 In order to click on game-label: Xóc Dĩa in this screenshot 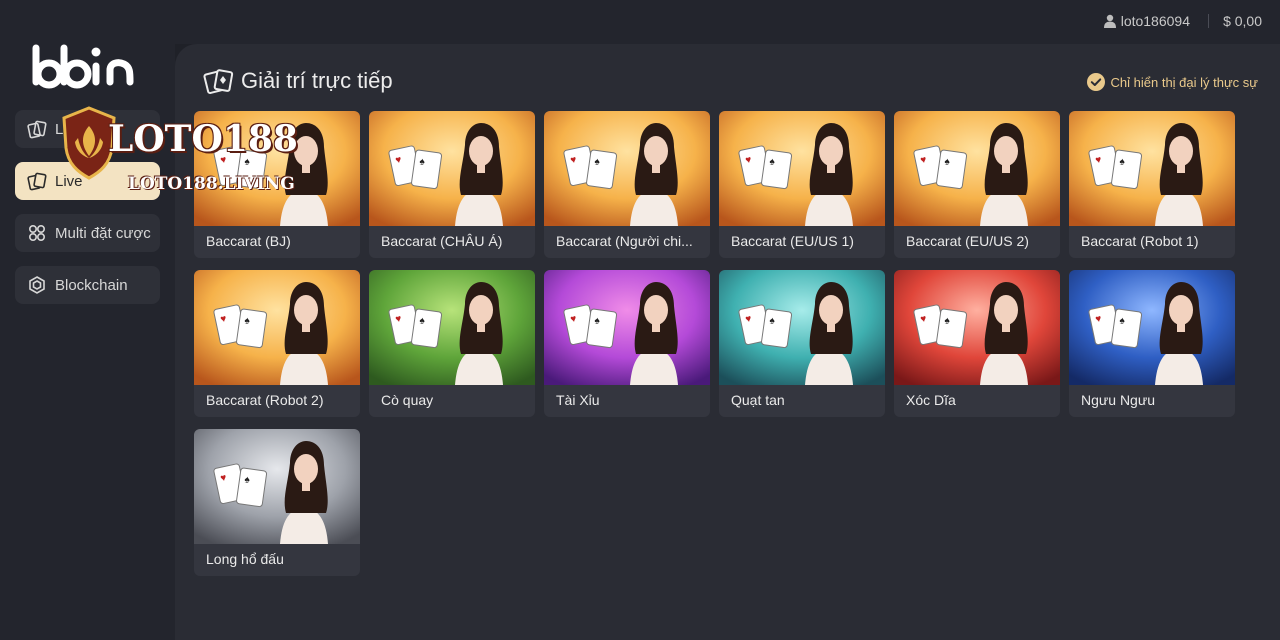, I will do `click(931, 400)`.